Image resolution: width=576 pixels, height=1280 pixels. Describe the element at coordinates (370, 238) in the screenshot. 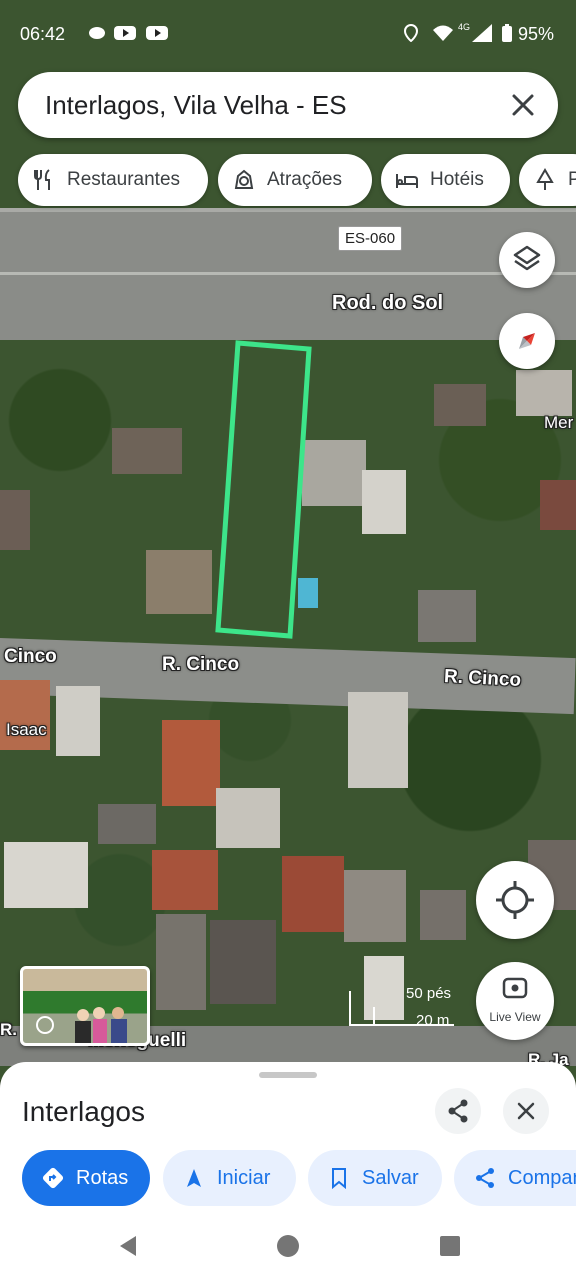

I see `route-shield-es-060: ES-060` at that location.